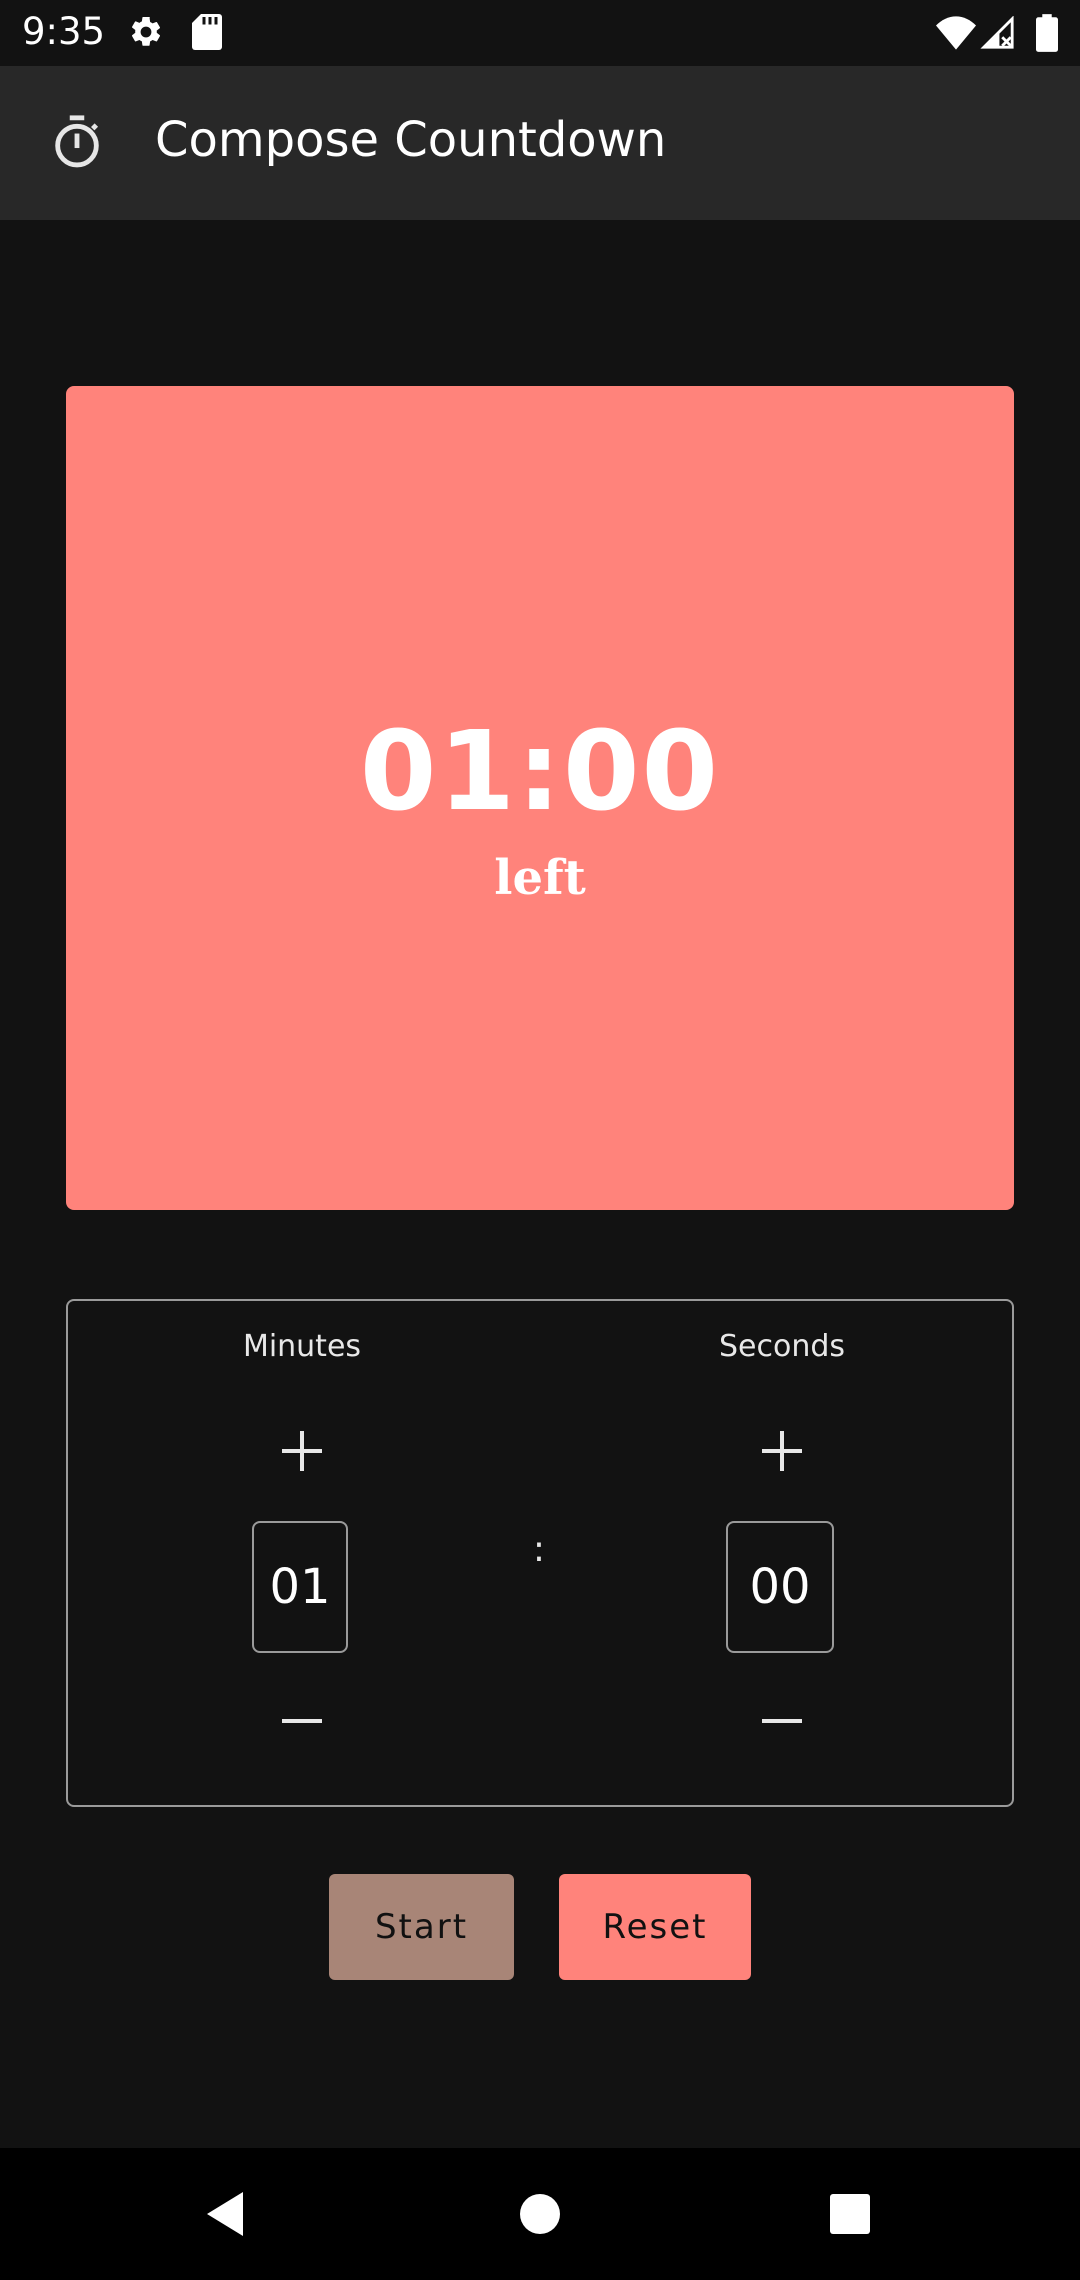 The image size is (1080, 2280). I want to click on status-time: 9:35, so click(64, 31).